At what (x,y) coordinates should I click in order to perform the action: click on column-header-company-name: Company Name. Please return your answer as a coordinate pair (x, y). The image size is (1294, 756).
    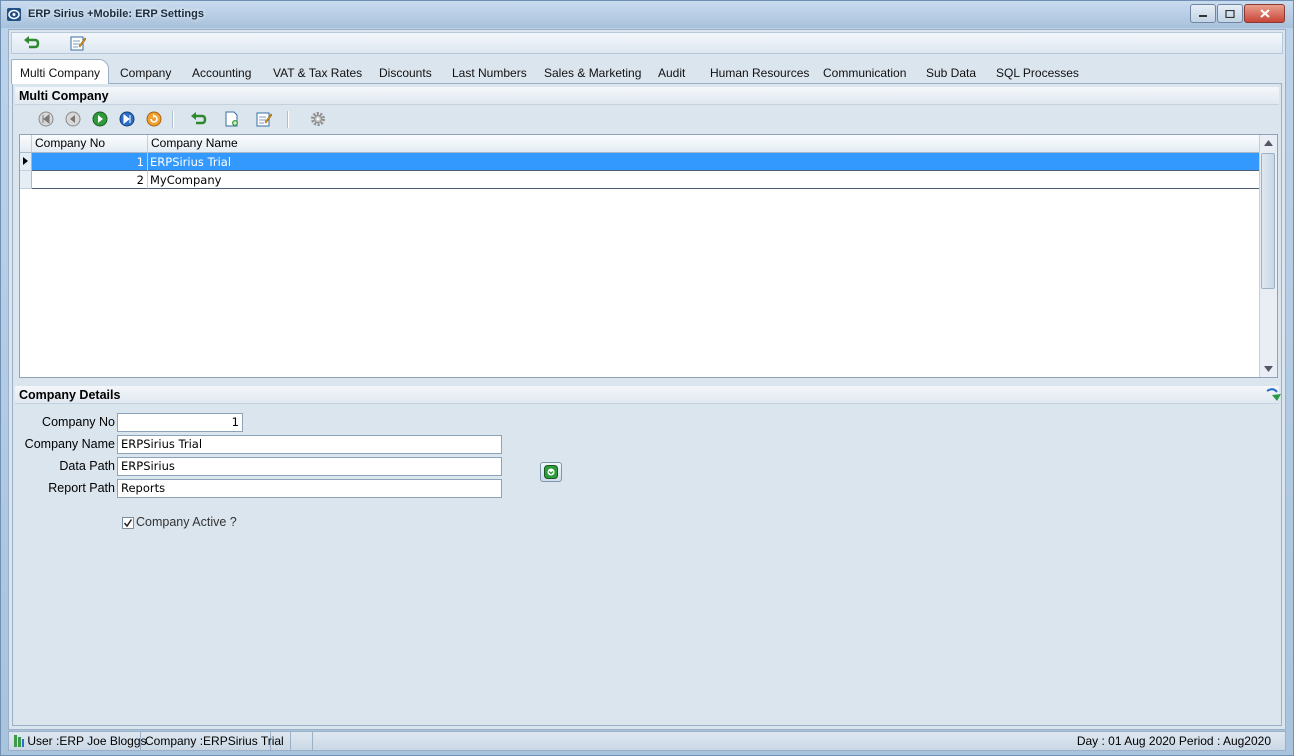
    Looking at the image, I should click on (704, 143).